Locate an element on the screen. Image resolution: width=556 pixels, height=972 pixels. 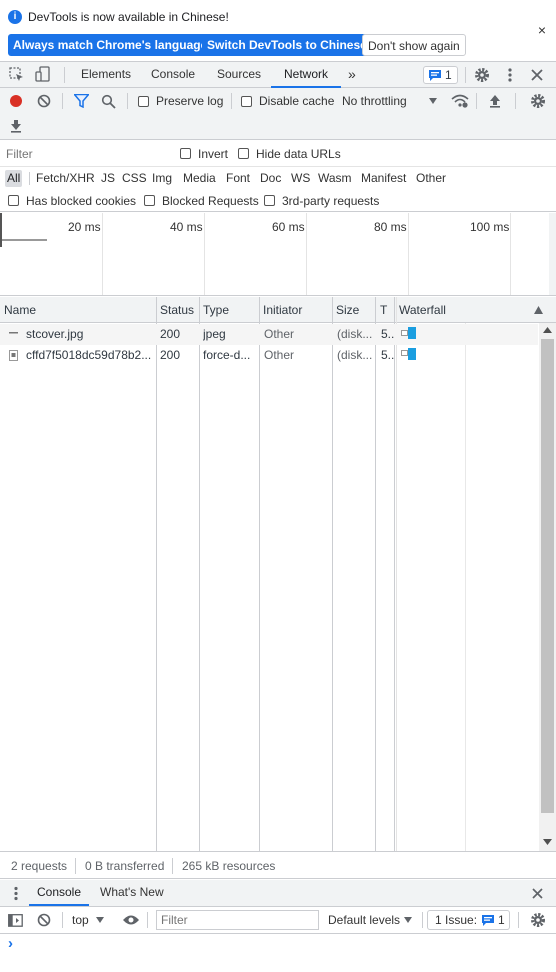
close-devtools-icon is located at coordinates (537, 75).